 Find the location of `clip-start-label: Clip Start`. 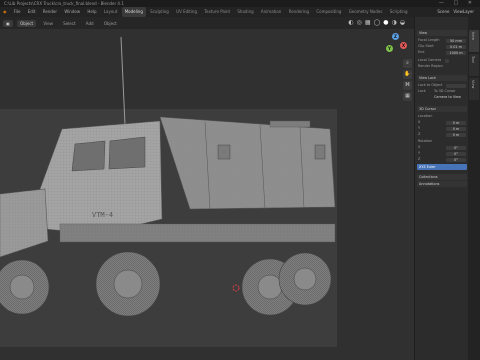

clip-start-label: Clip Start is located at coordinates (426, 46).